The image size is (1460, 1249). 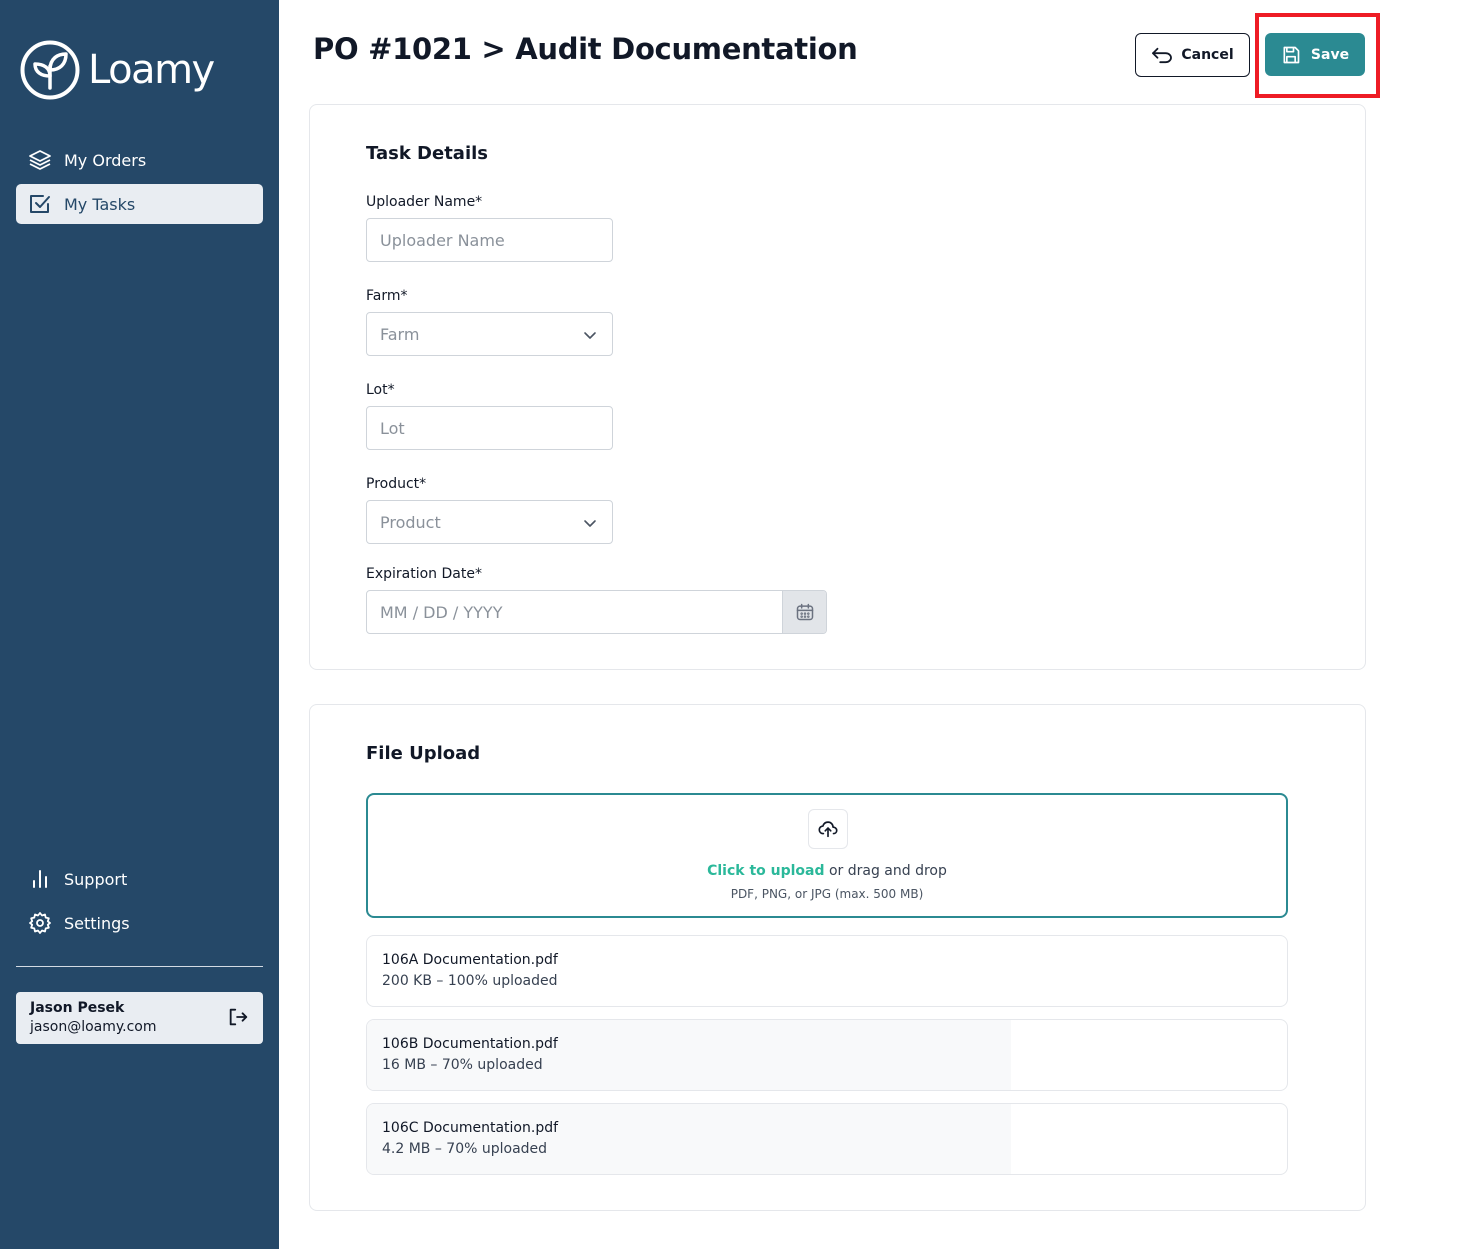 I want to click on drop-instructions: Click to upload or drag and drop, so click(x=827, y=871).